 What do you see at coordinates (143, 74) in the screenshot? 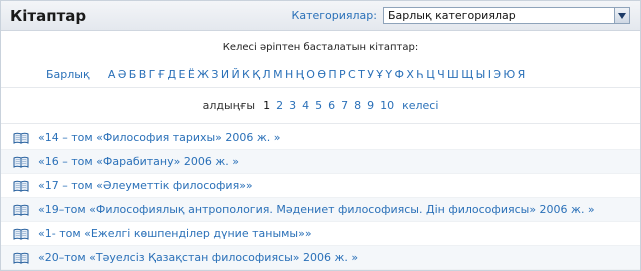
I see `alphabet-letter: В` at bounding box center [143, 74].